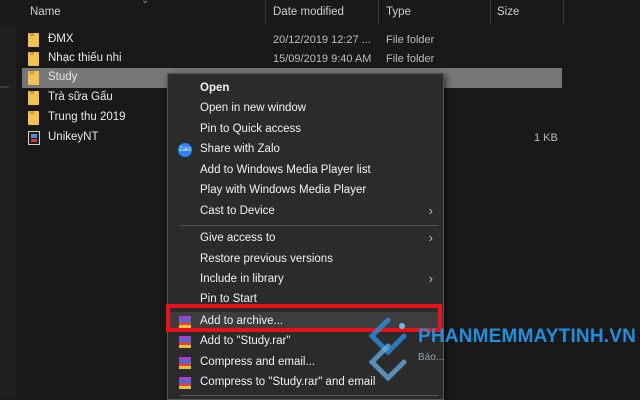 The image size is (640, 400). What do you see at coordinates (87, 117) in the screenshot?
I see `file-name: Trung thu 2019` at bounding box center [87, 117].